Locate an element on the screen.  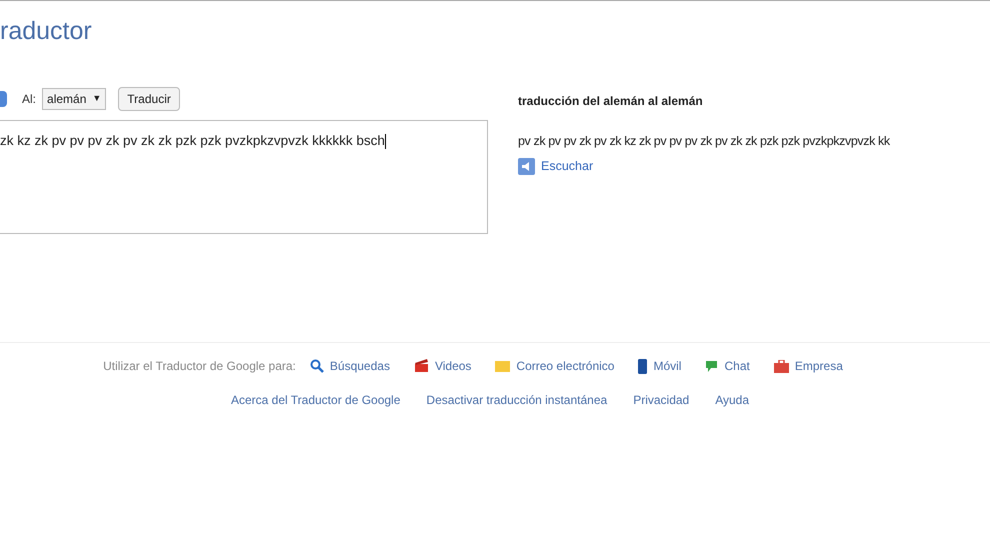
product-link: Chat is located at coordinates (737, 366).